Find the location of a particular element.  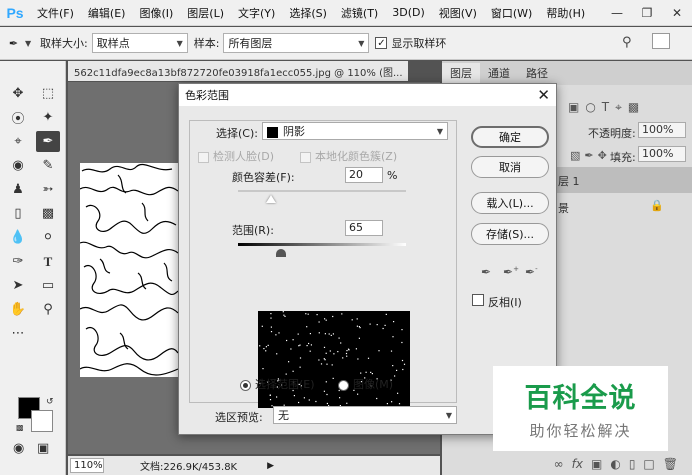

lock-icons: ▧✒✥ is located at coordinates (590, 155).